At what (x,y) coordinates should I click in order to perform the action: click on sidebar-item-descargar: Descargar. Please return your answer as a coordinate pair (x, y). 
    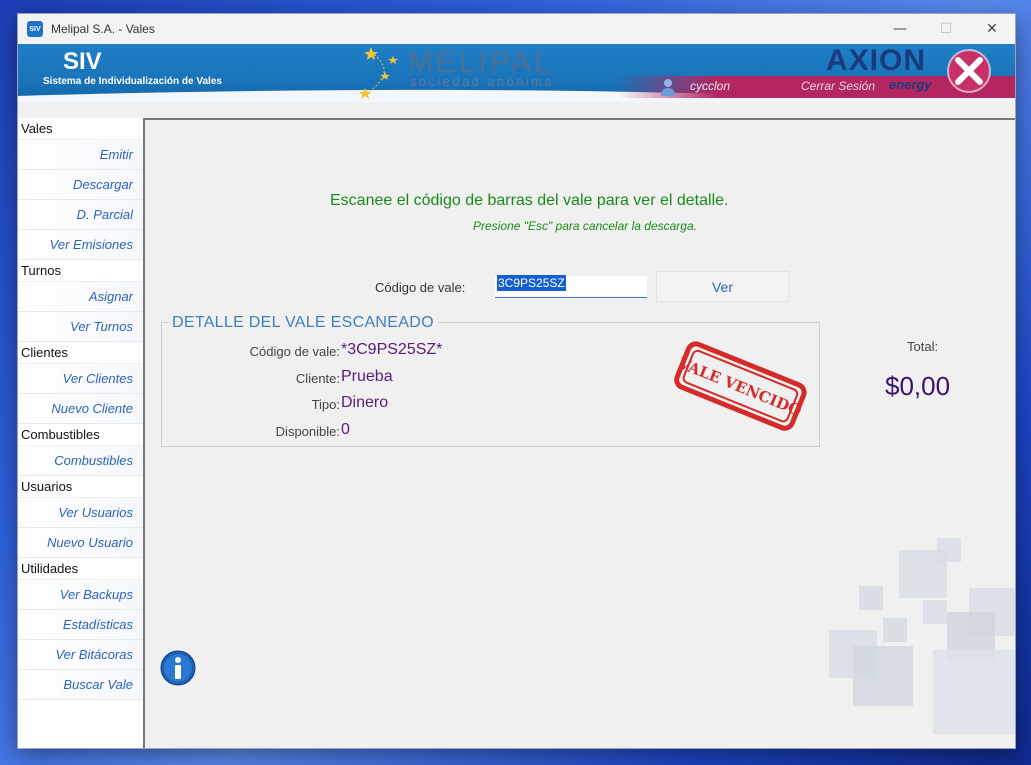
    Looking at the image, I should click on (80, 185).